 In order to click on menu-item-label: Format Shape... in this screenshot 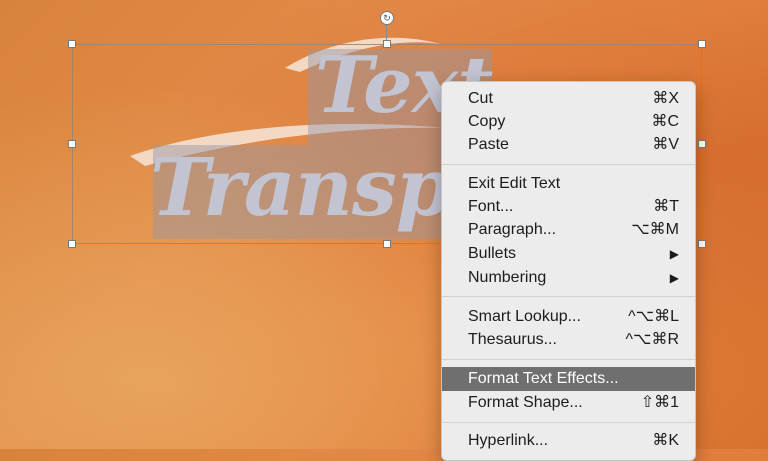, I will do `click(525, 402)`.